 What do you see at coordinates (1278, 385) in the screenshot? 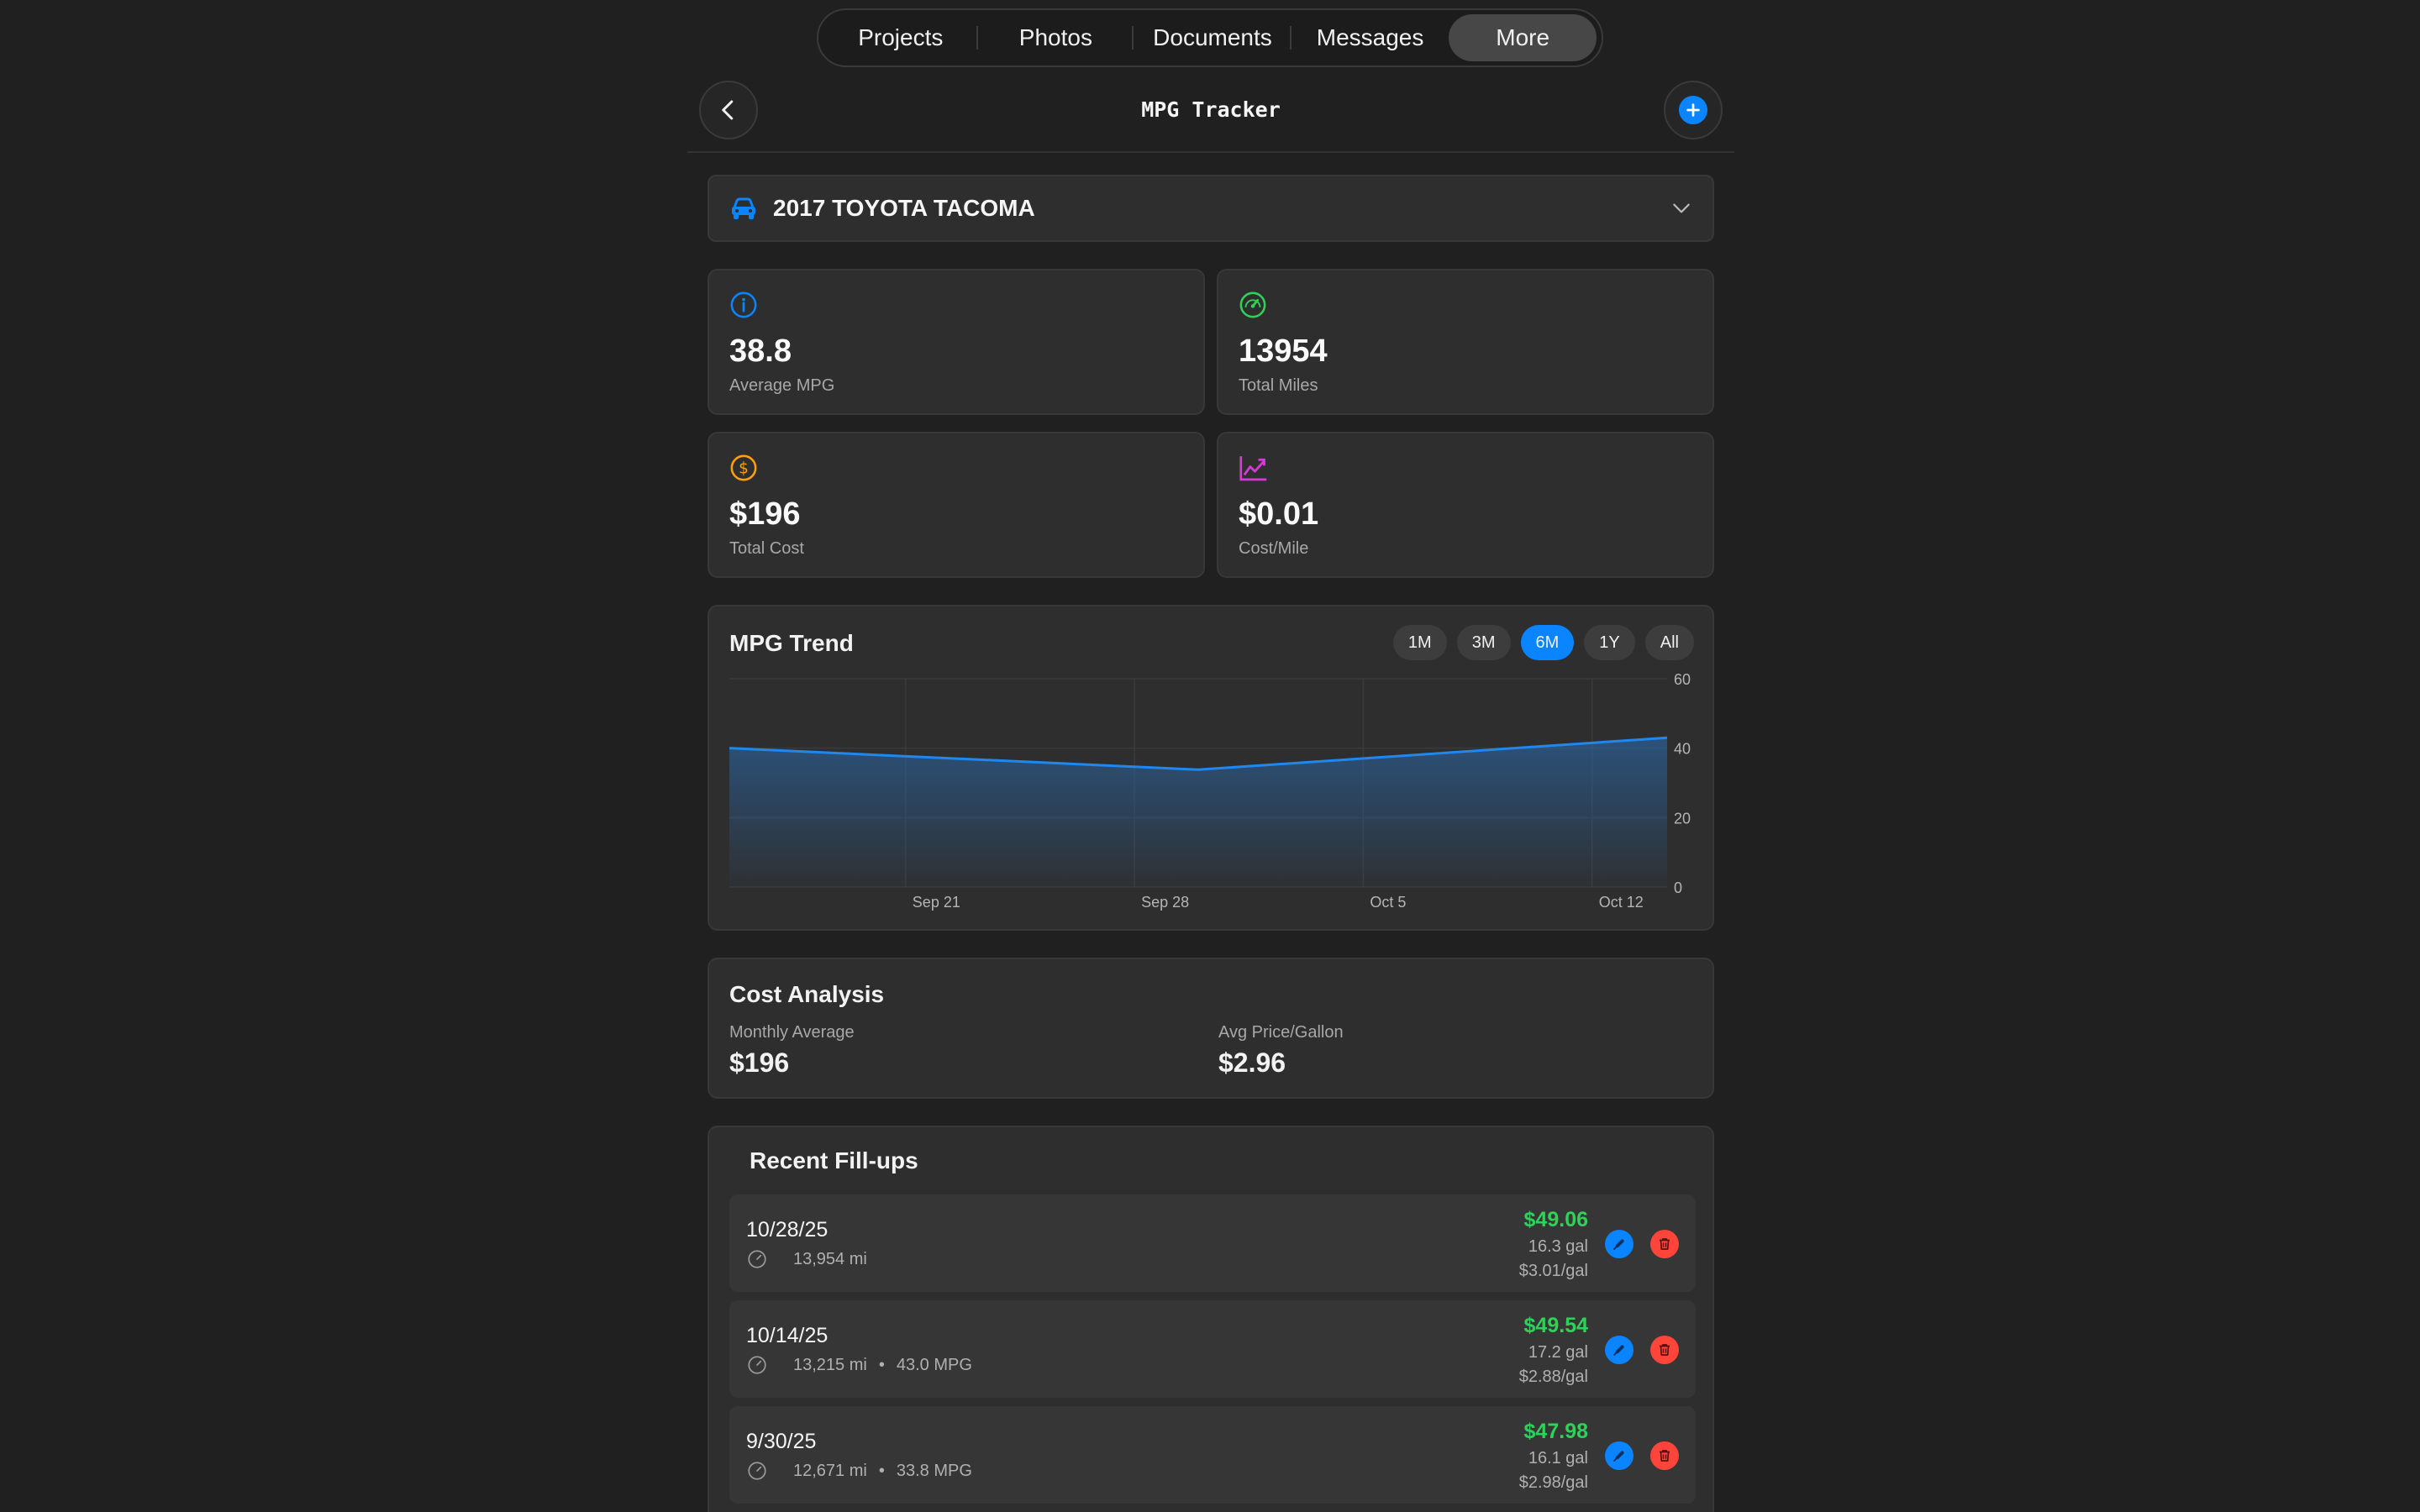
I see `total-miles-label: Total Miles` at bounding box center [1278, 385].